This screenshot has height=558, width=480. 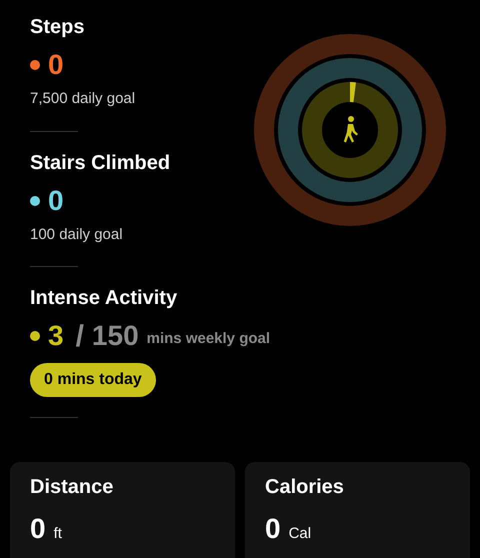 What do you see at coordinates (115, 336) in the screenshot?
I see `metric-target: 150` at bounding box center [115, 336].